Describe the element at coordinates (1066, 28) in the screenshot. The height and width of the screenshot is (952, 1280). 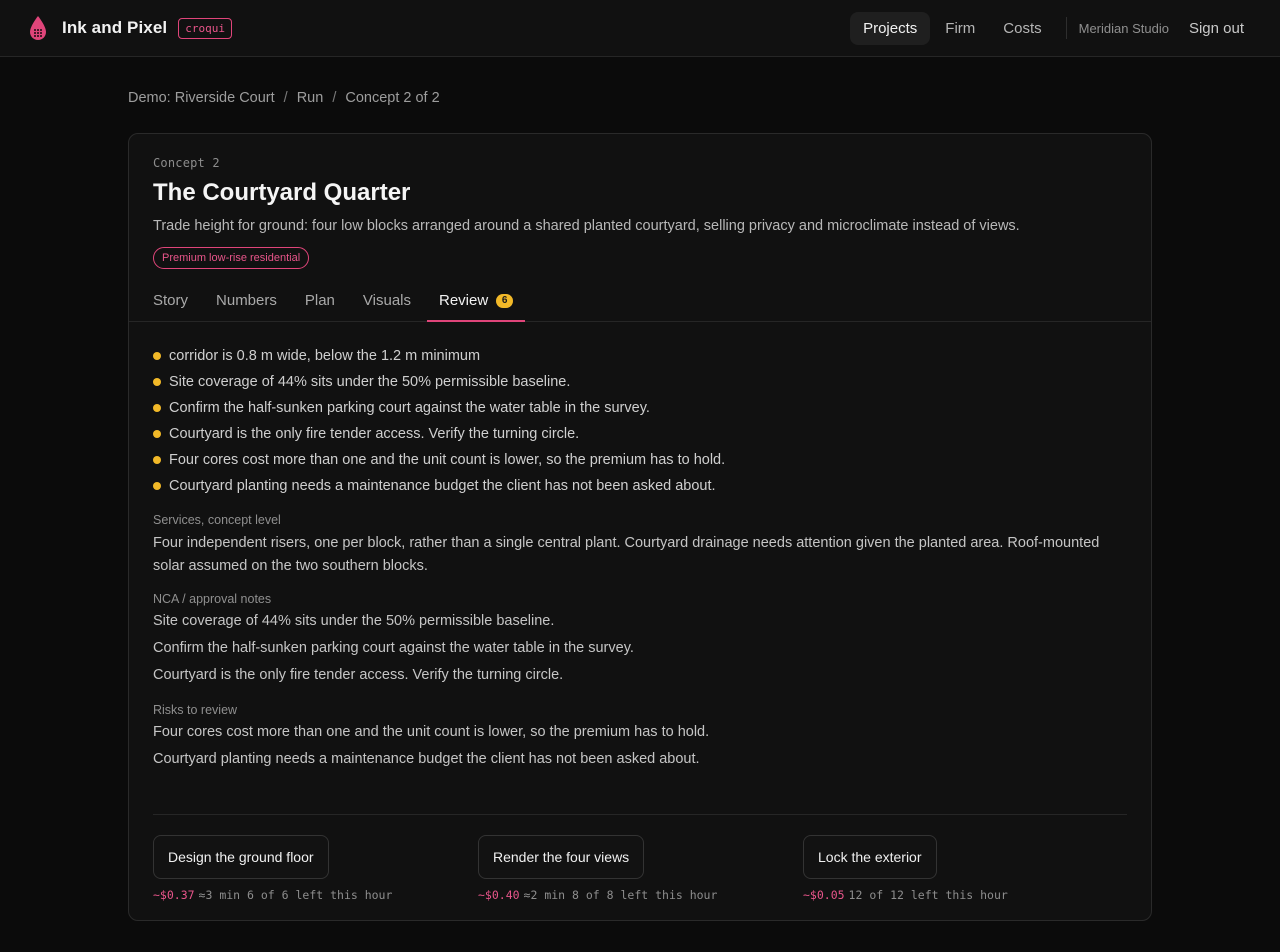
I see `nav-divider` at that location.